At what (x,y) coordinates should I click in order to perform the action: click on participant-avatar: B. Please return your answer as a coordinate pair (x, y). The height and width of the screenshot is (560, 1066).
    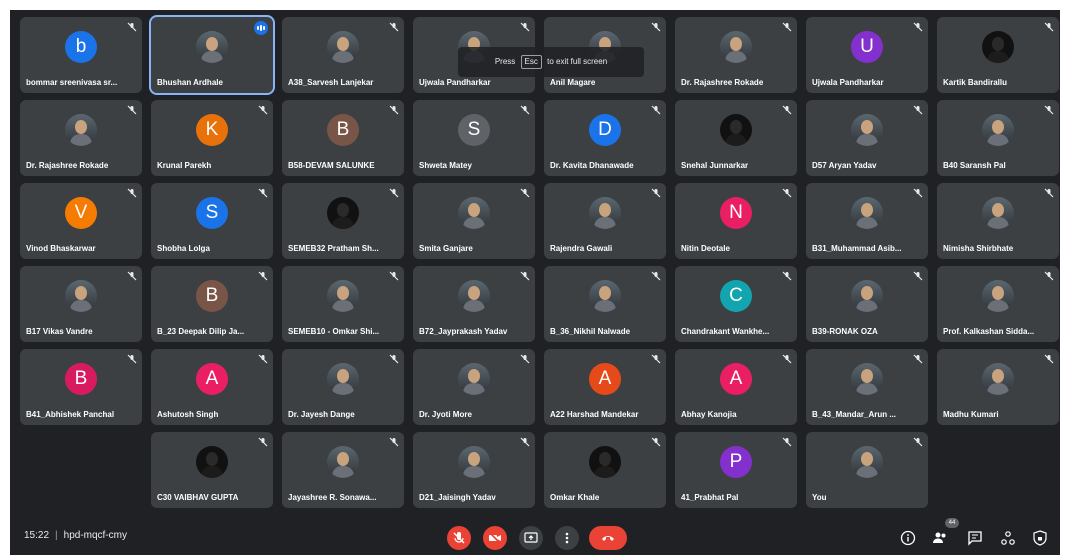
    Looking at the image, I should click on (212, 296).